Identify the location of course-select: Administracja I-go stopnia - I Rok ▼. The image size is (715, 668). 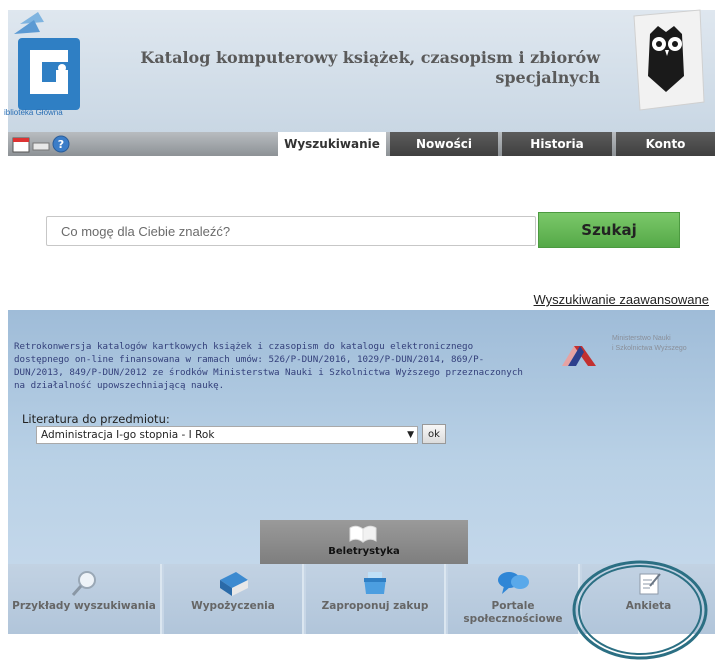
(227, 435).